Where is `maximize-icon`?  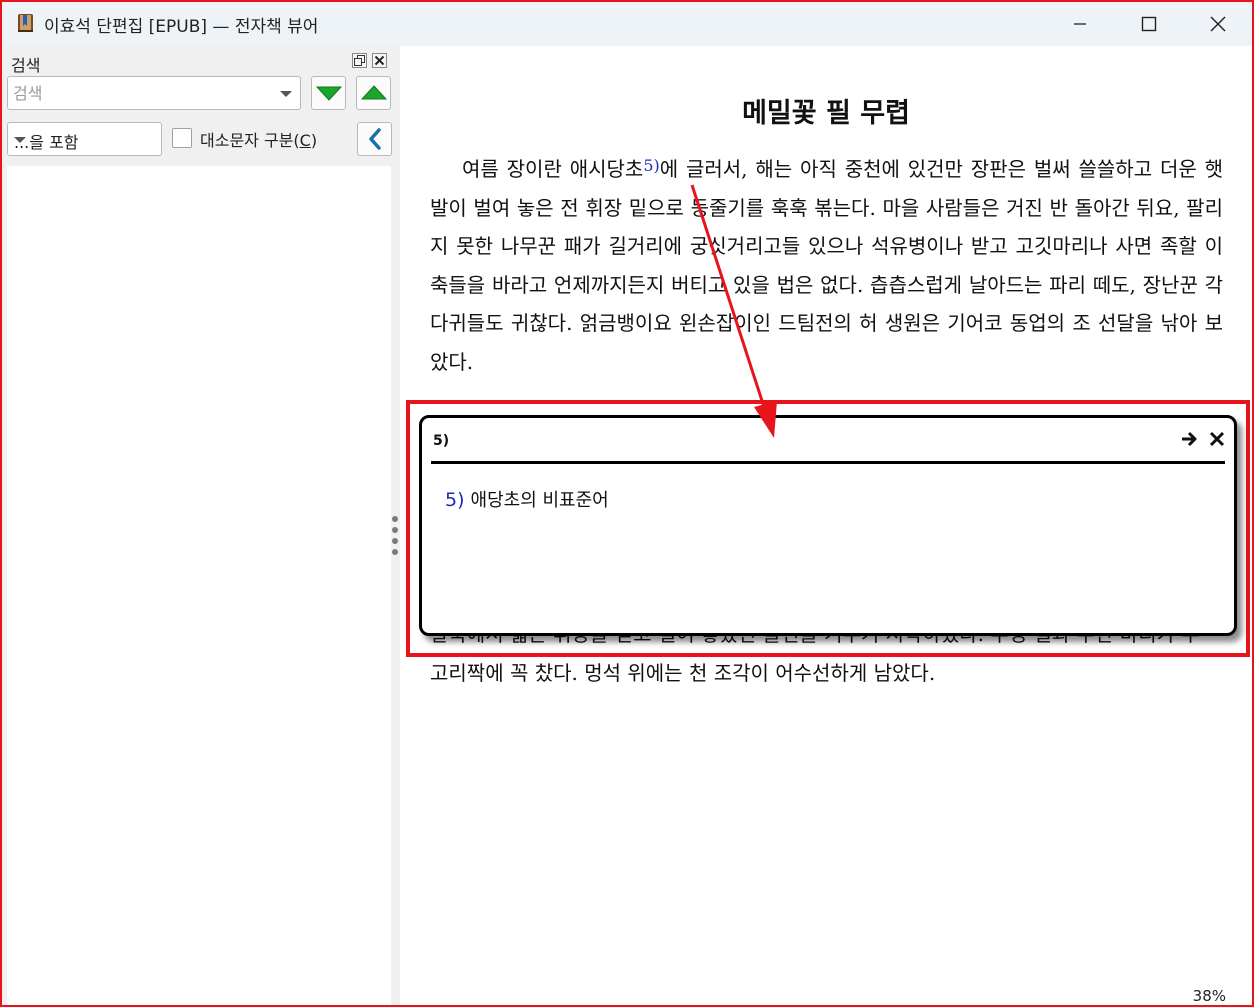 maximize-icon is located at coordinates (1149, 24).